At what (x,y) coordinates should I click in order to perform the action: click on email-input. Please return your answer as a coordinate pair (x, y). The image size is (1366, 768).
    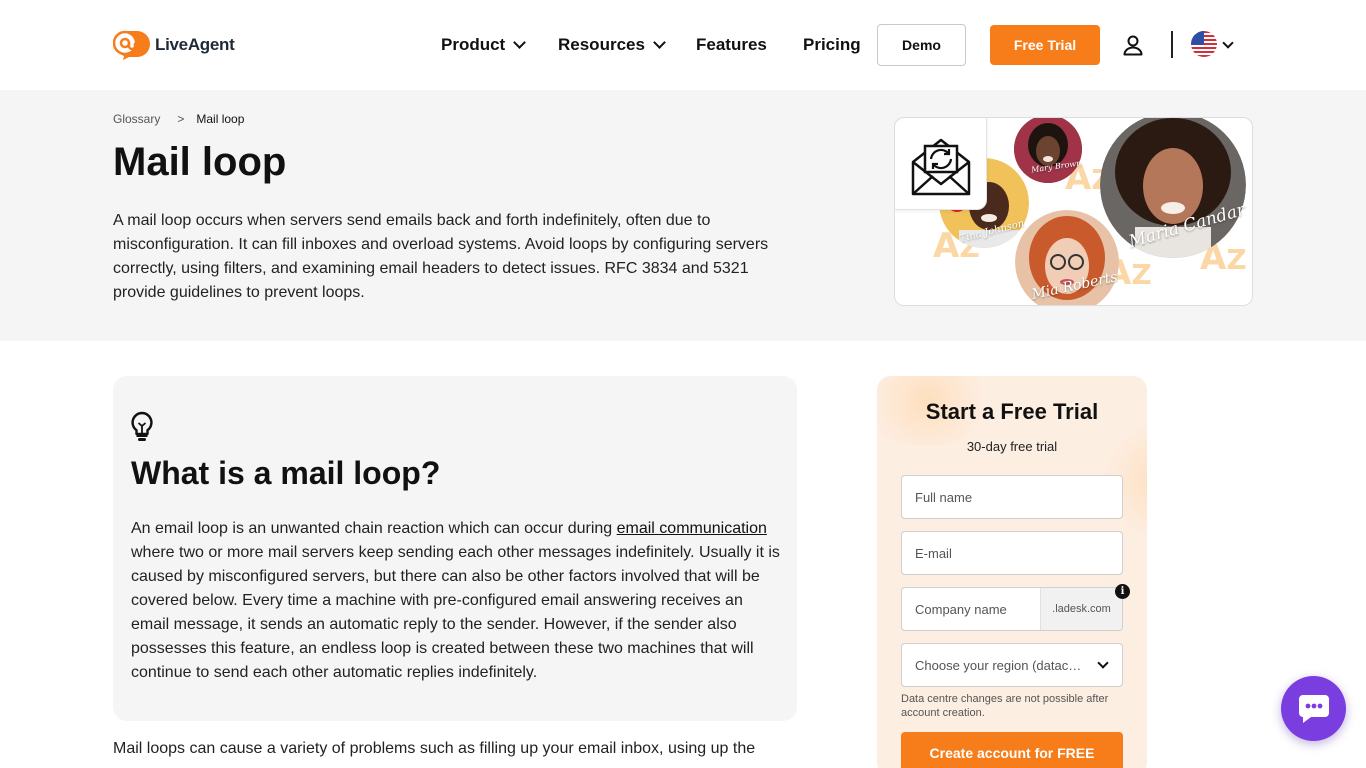
    Looking at the image, I should click on (1018, 553).